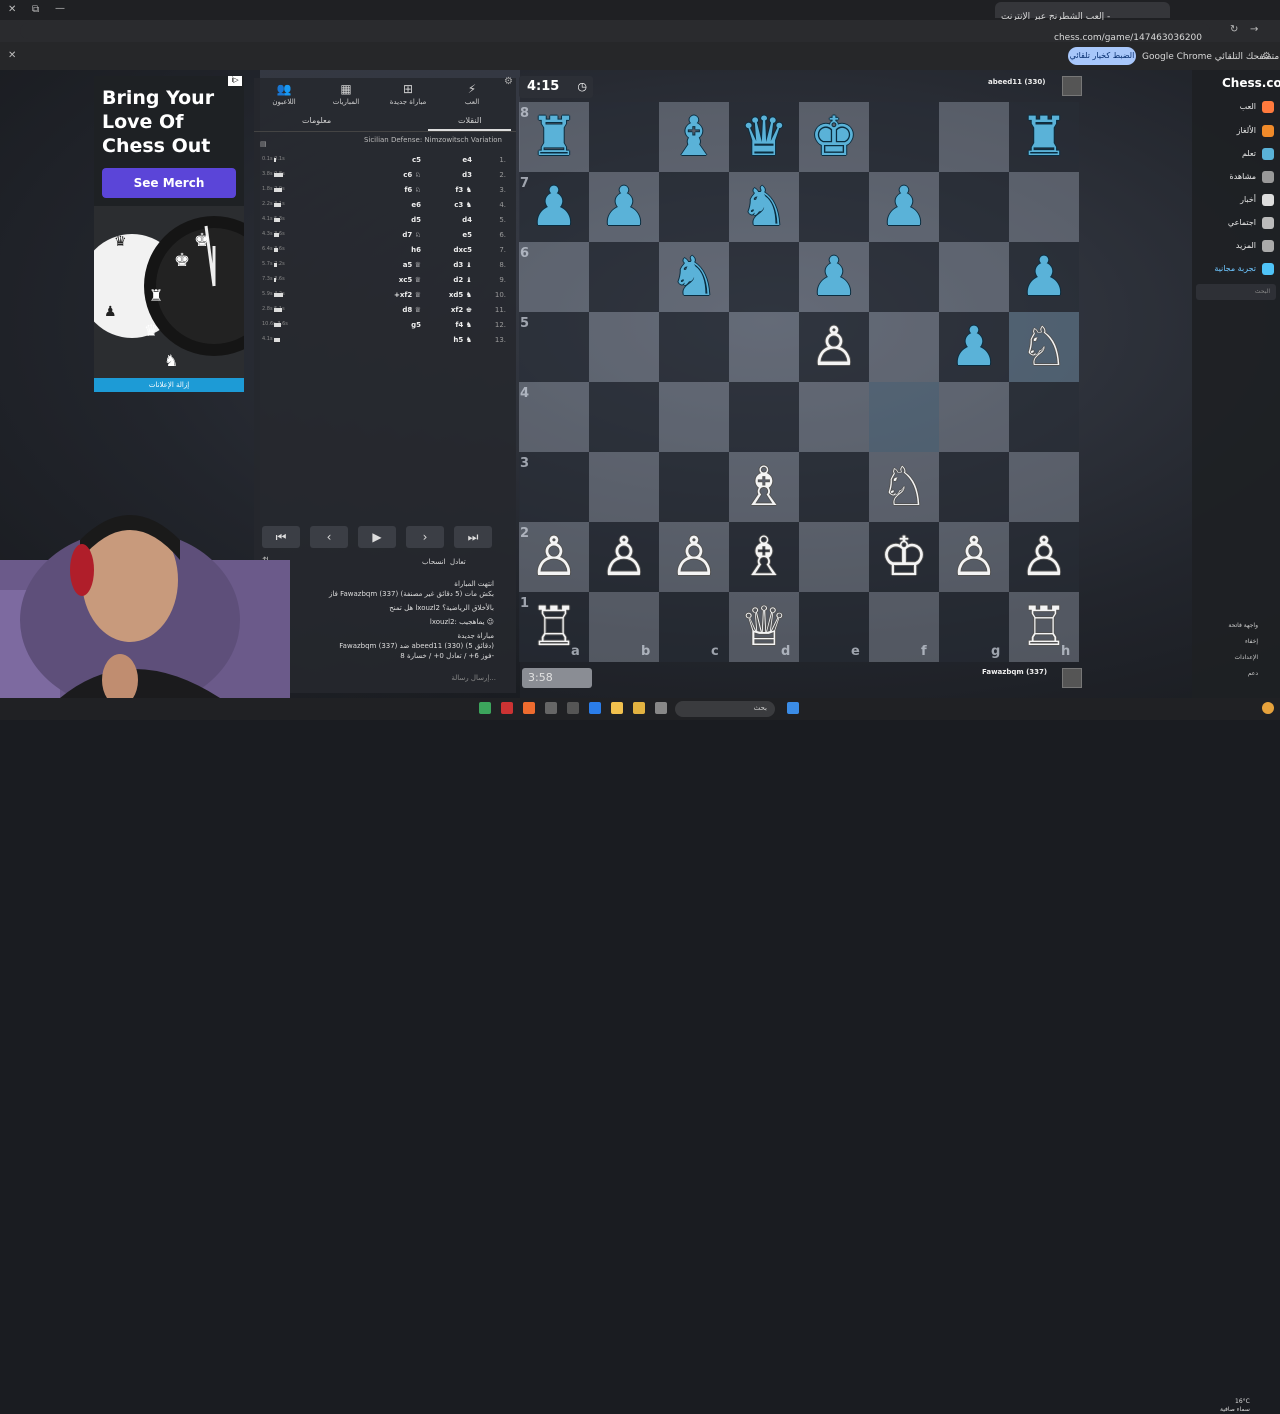 The image size is (1280, 1414). I want to click on square-e3, so click(834, 487).